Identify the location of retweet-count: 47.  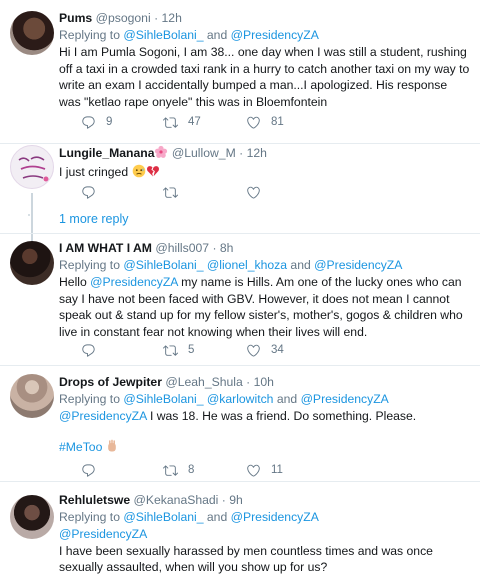
(194, 122).